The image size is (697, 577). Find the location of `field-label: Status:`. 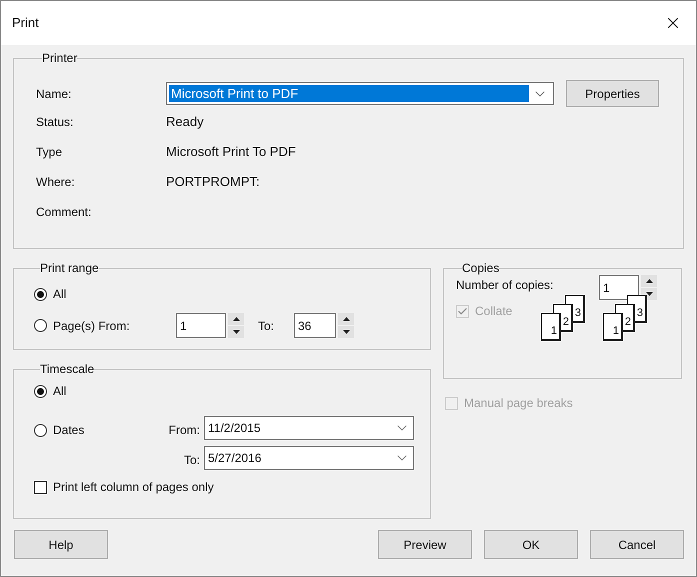

field-label: Status: is located at coordinates (55, 122).